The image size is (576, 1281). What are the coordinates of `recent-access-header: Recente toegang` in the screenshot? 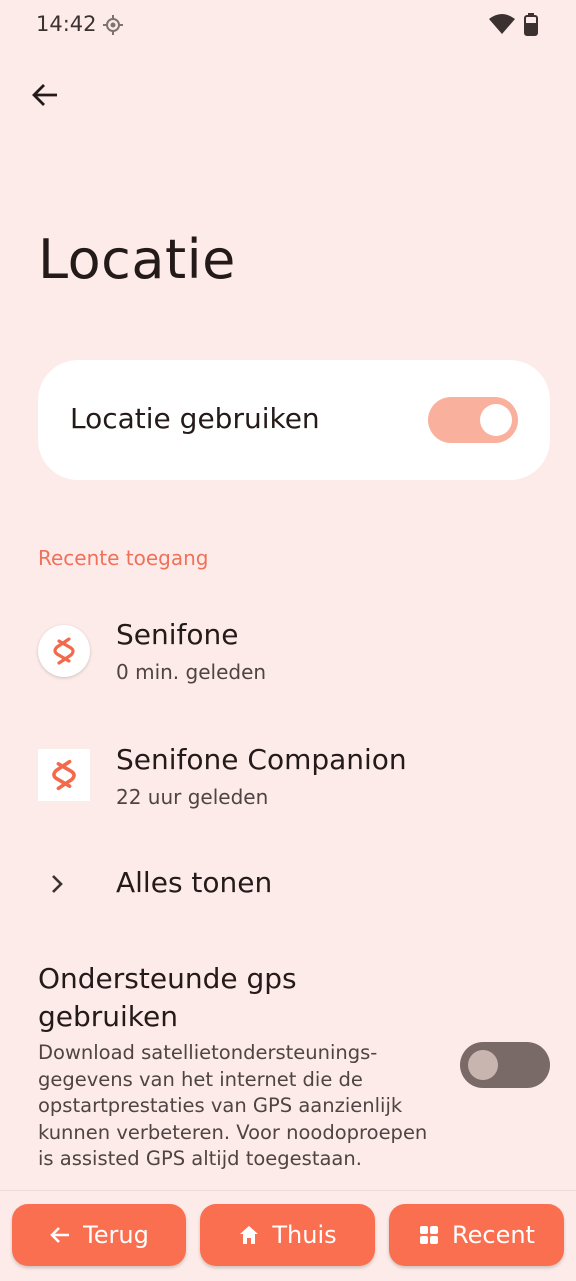 It's located at (123, 558).